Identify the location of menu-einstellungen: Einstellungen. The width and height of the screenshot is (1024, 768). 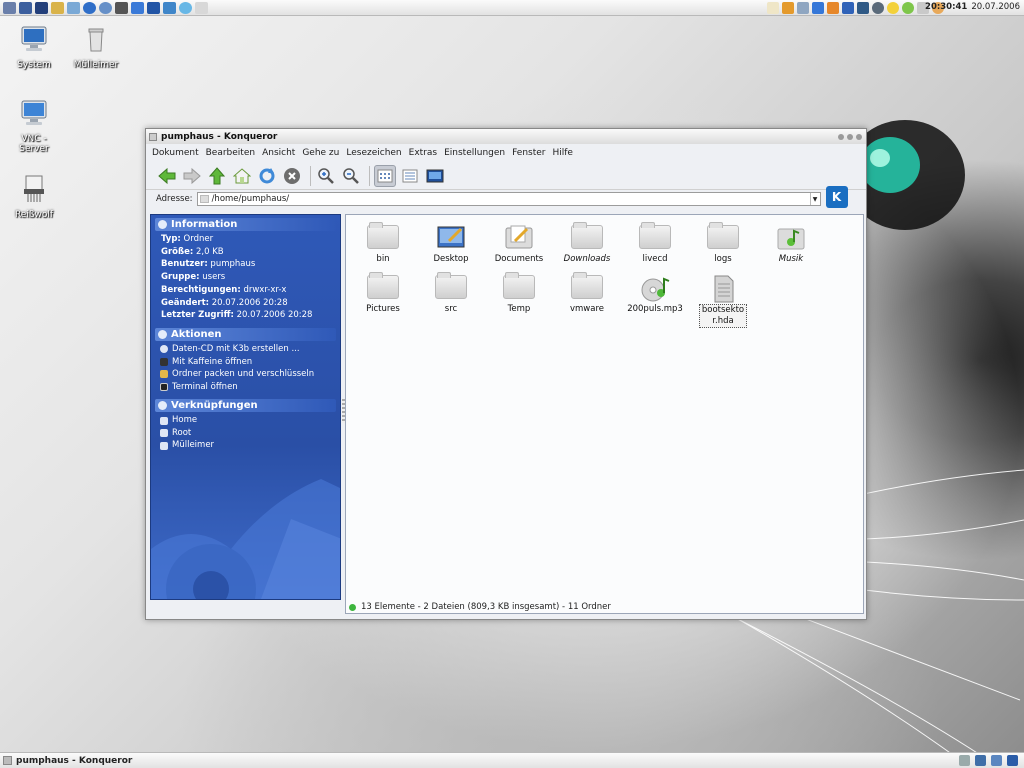
(474, 153).